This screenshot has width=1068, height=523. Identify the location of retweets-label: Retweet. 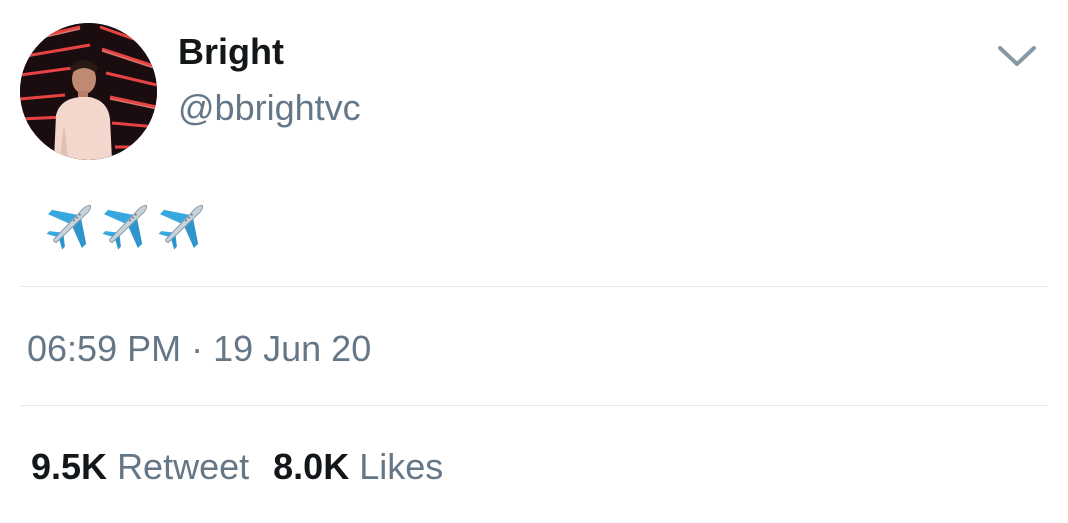
(183, 466).